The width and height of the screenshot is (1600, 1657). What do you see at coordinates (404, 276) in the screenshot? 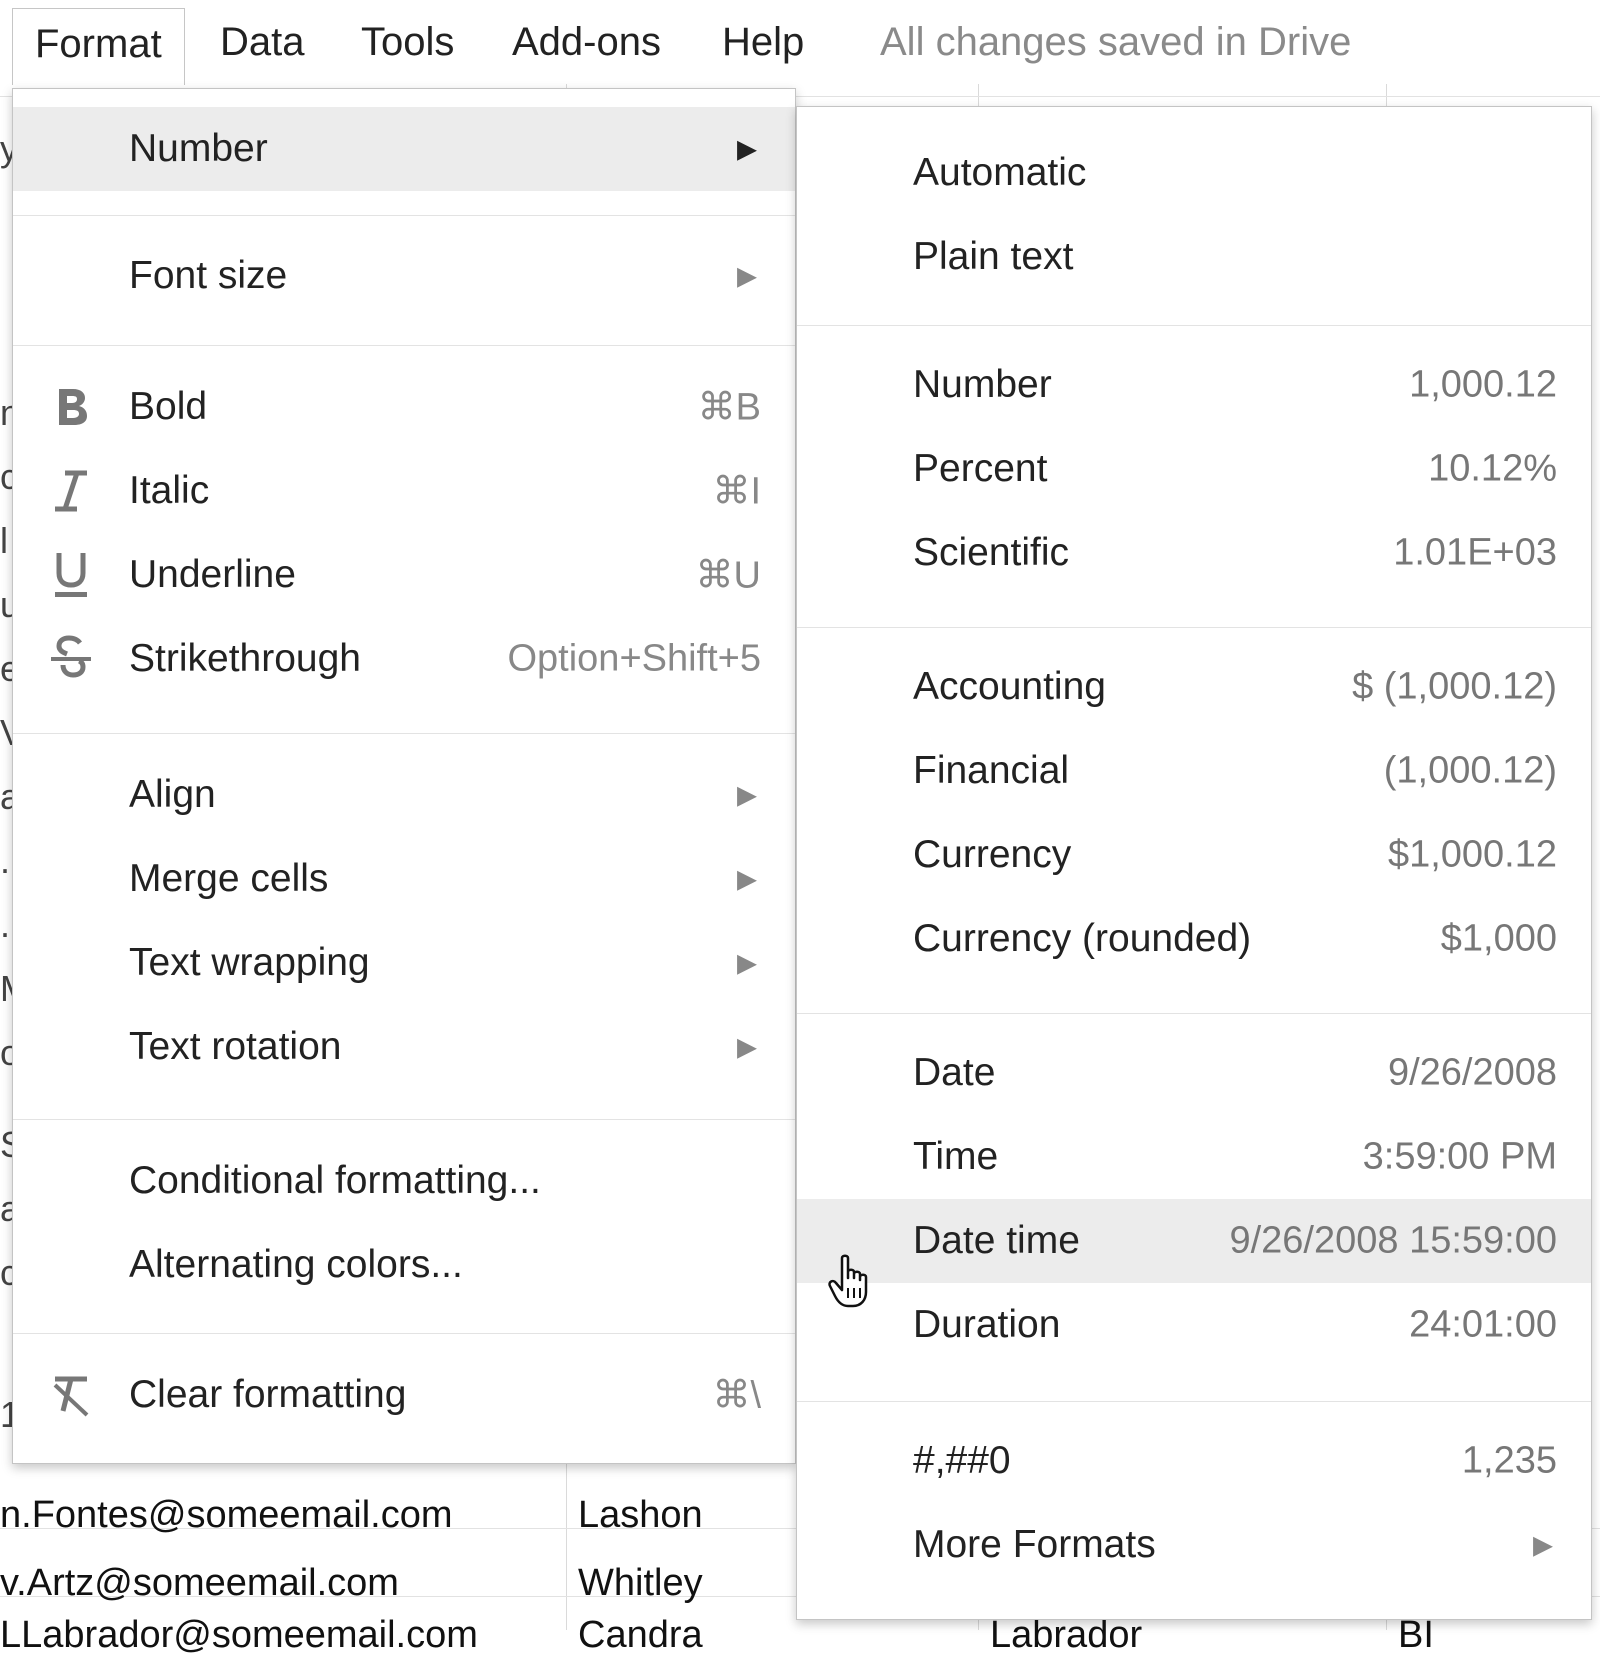
I see `menu-item-font-size: Font size ▶` at bounding box center [404, 276].